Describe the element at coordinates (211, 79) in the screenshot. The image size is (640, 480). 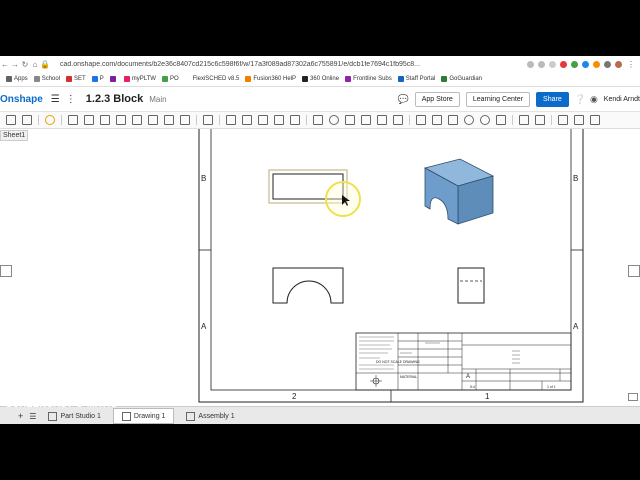
I see `bookmark-item: FlexiSCHED v8.5` at that location.